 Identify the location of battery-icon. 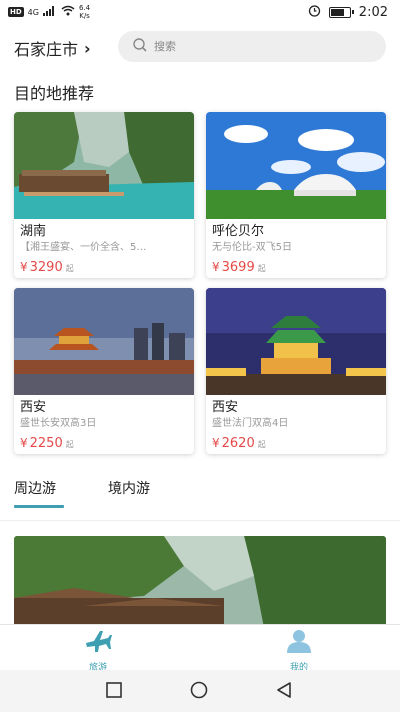
(341, 12).